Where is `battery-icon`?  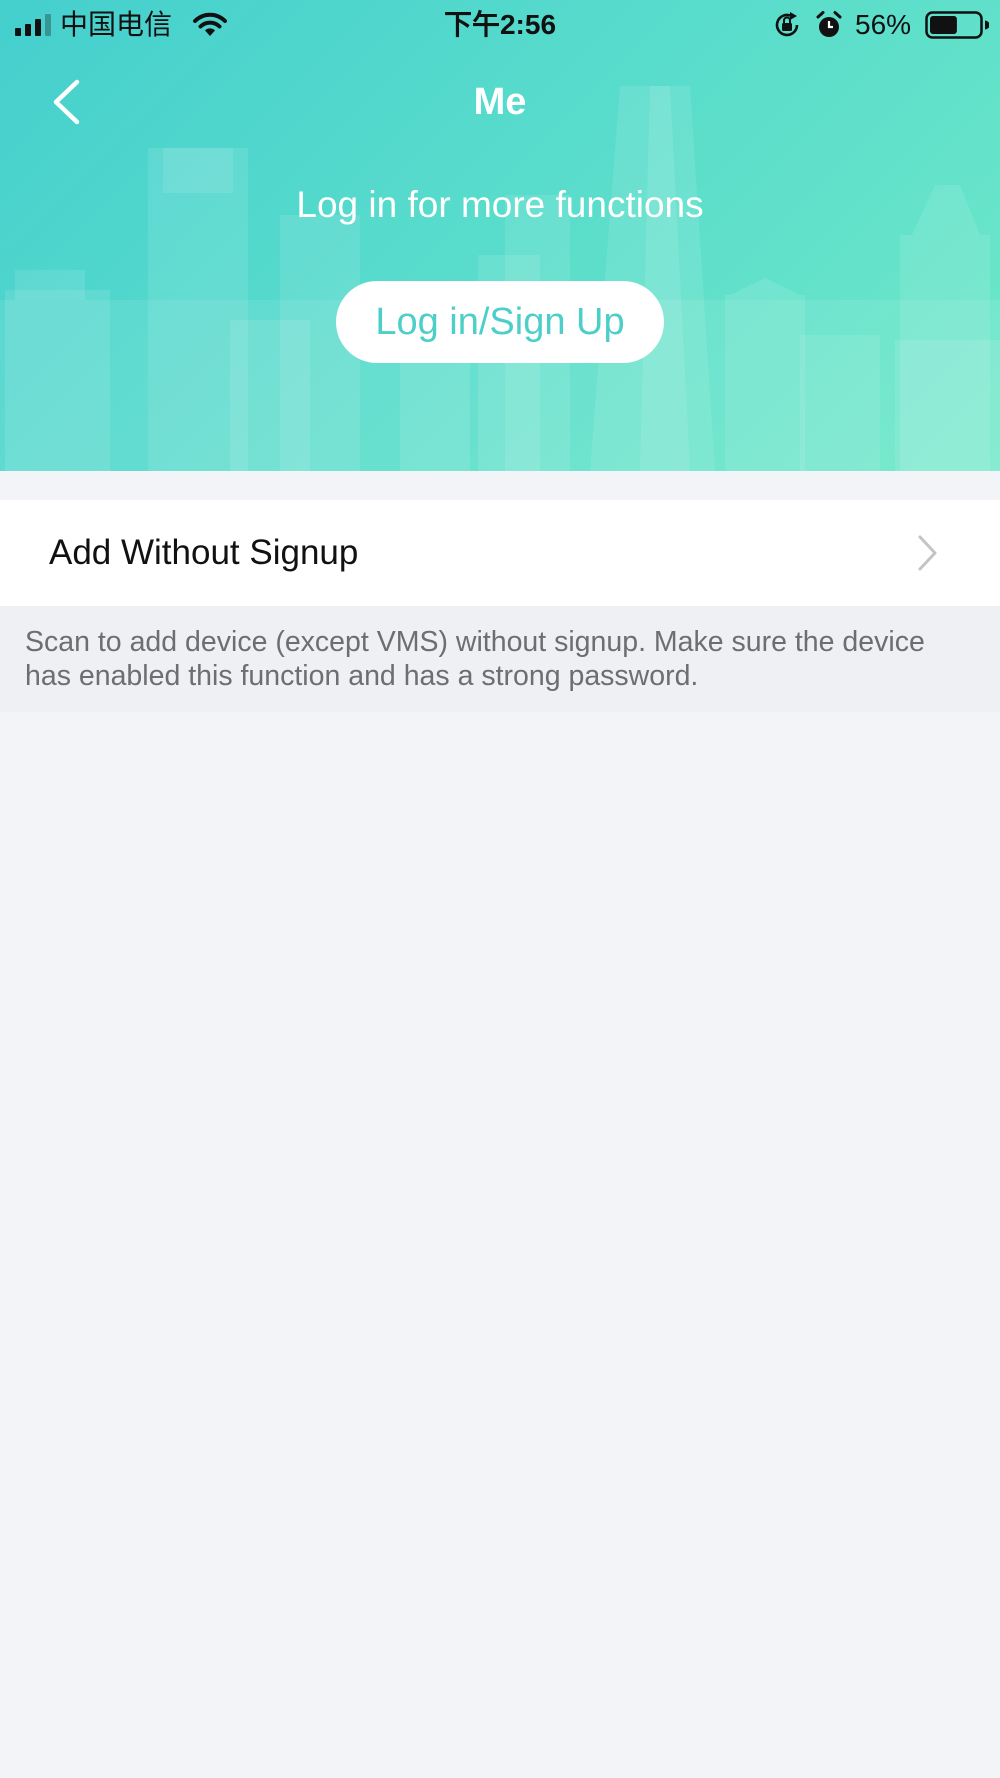 battery-icon is located at coordinates (957, 25).